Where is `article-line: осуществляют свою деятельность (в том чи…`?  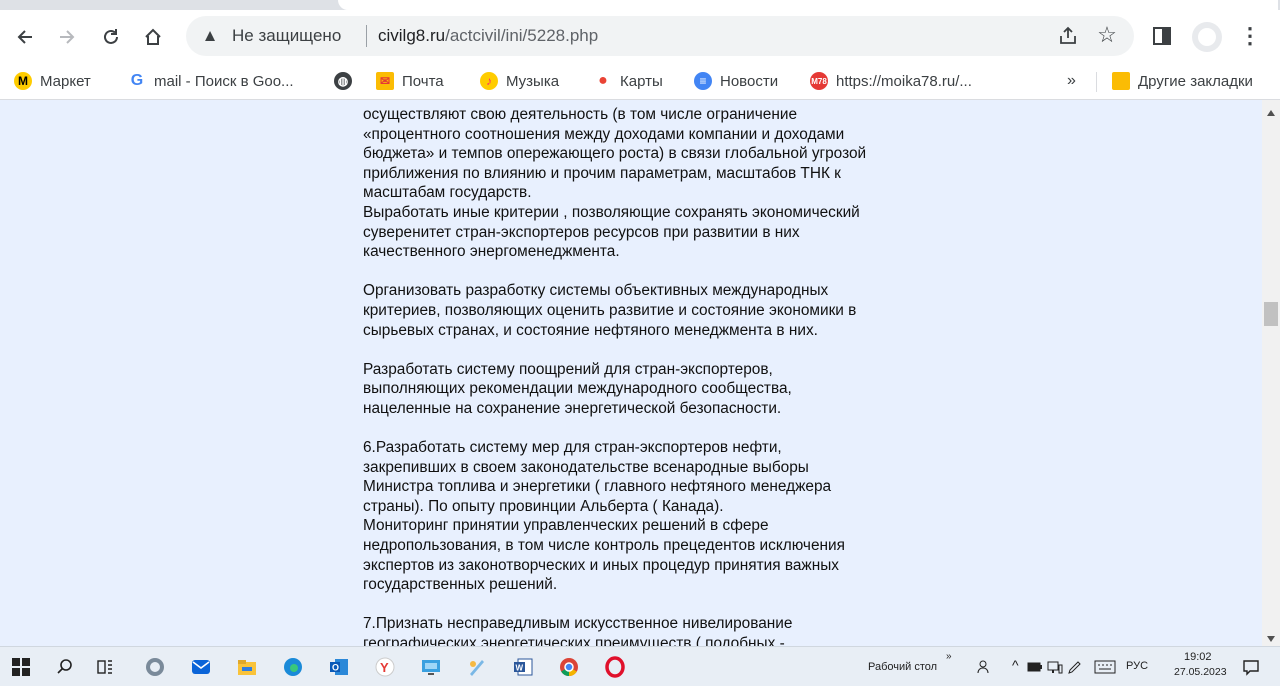
article-line: осуществляют свою деятельность (в том чи… is located at coordinates (580, 114).